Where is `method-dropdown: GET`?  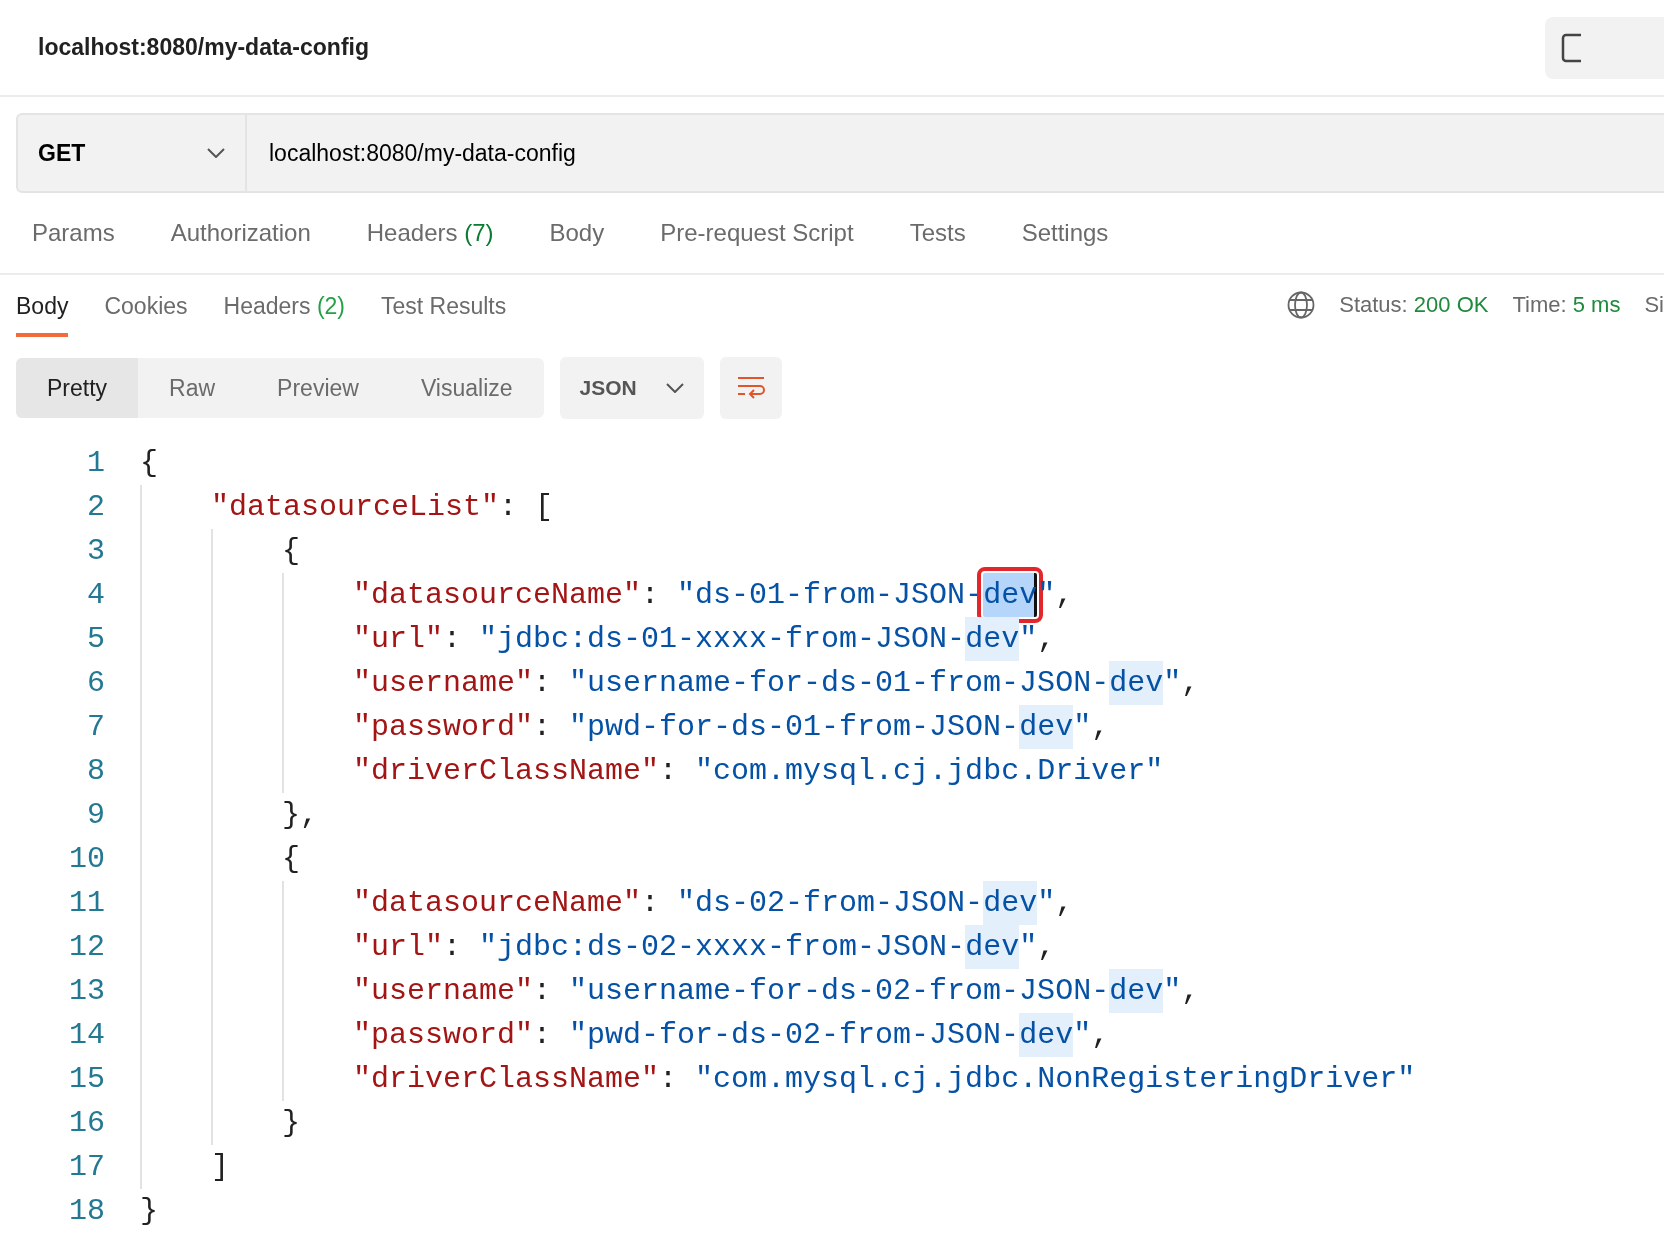 method-dropdown: GET is located at coordinates (131, 153).